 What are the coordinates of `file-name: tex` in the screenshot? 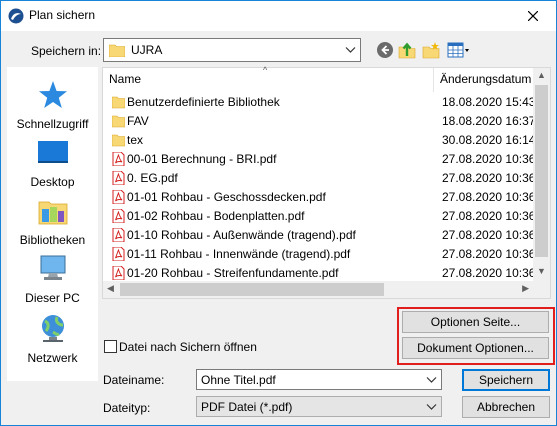 It's located at (135, 140).